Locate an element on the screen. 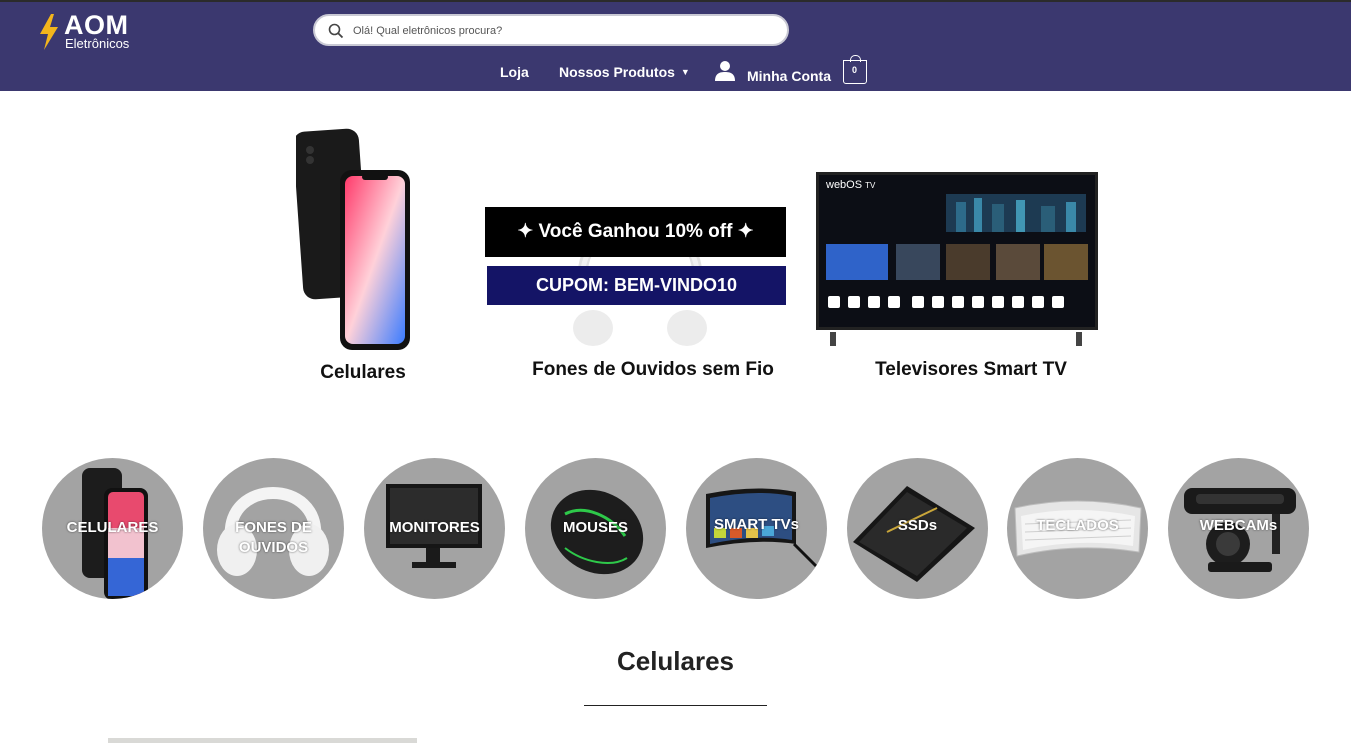 The height and width of the screenshot is (743, 1351). feature-fones is located at coordinates (640, 258).